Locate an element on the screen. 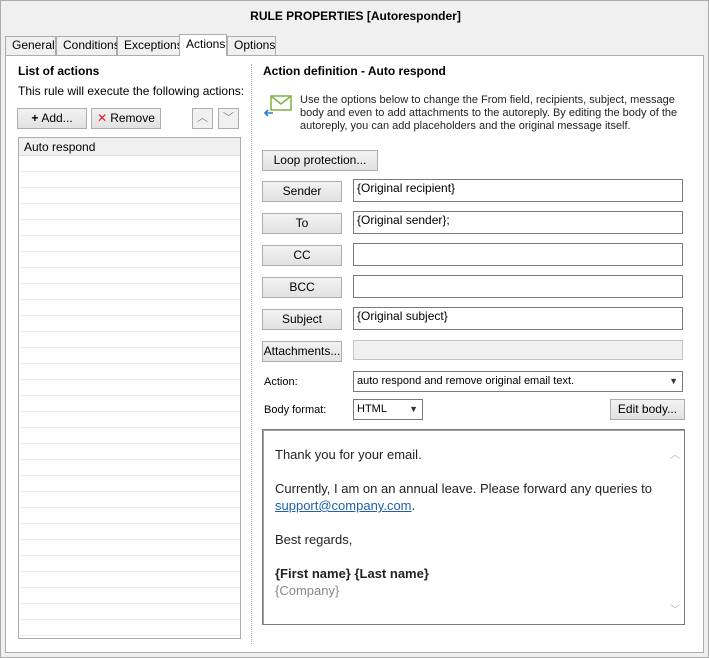 The height and width of the screenshot is (658, 709). scroll-up-icon: ︿ is located at coordinates (675, 453).